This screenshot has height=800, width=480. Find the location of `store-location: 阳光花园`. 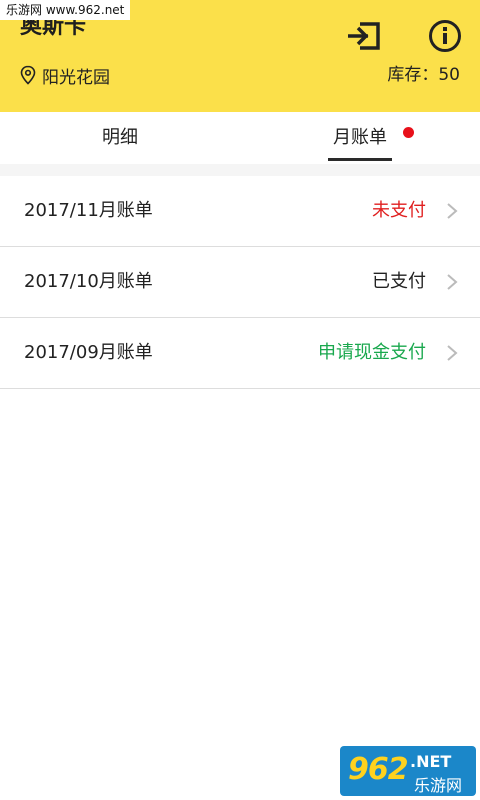

store-location: 阳光花园 is located at coordinates (65, 76).